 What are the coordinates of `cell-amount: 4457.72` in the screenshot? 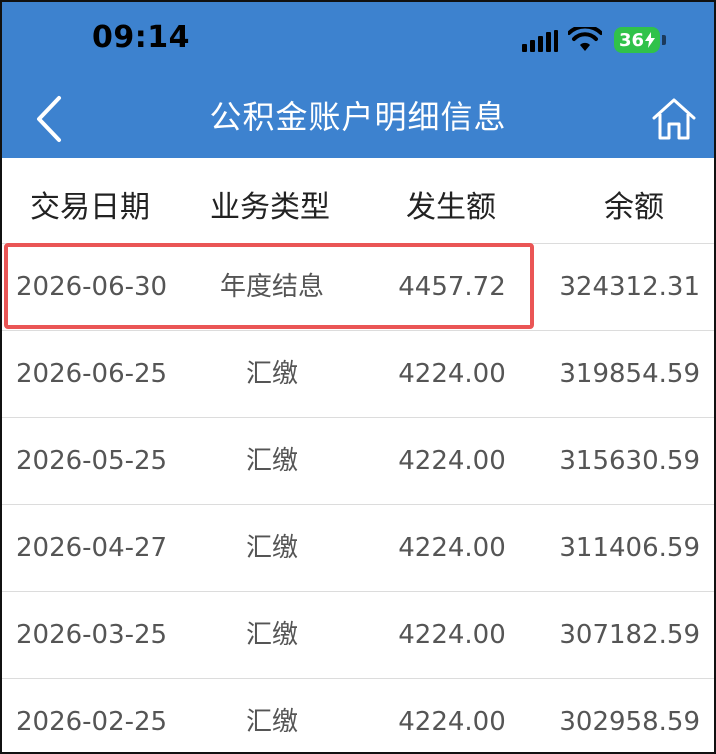 It's located at (452, 287).